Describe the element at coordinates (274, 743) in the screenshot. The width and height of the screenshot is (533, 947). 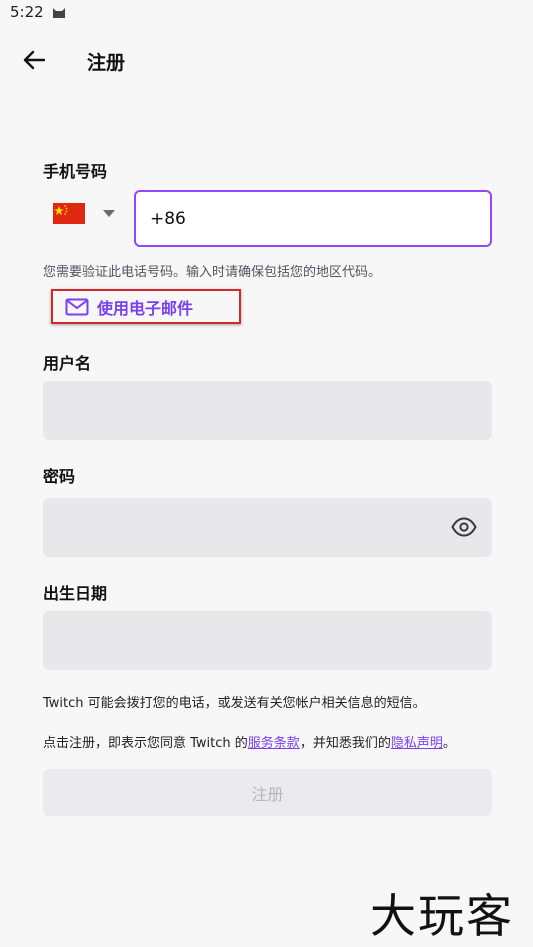
I see `terms-of-service-link: 服务条款` at that location.